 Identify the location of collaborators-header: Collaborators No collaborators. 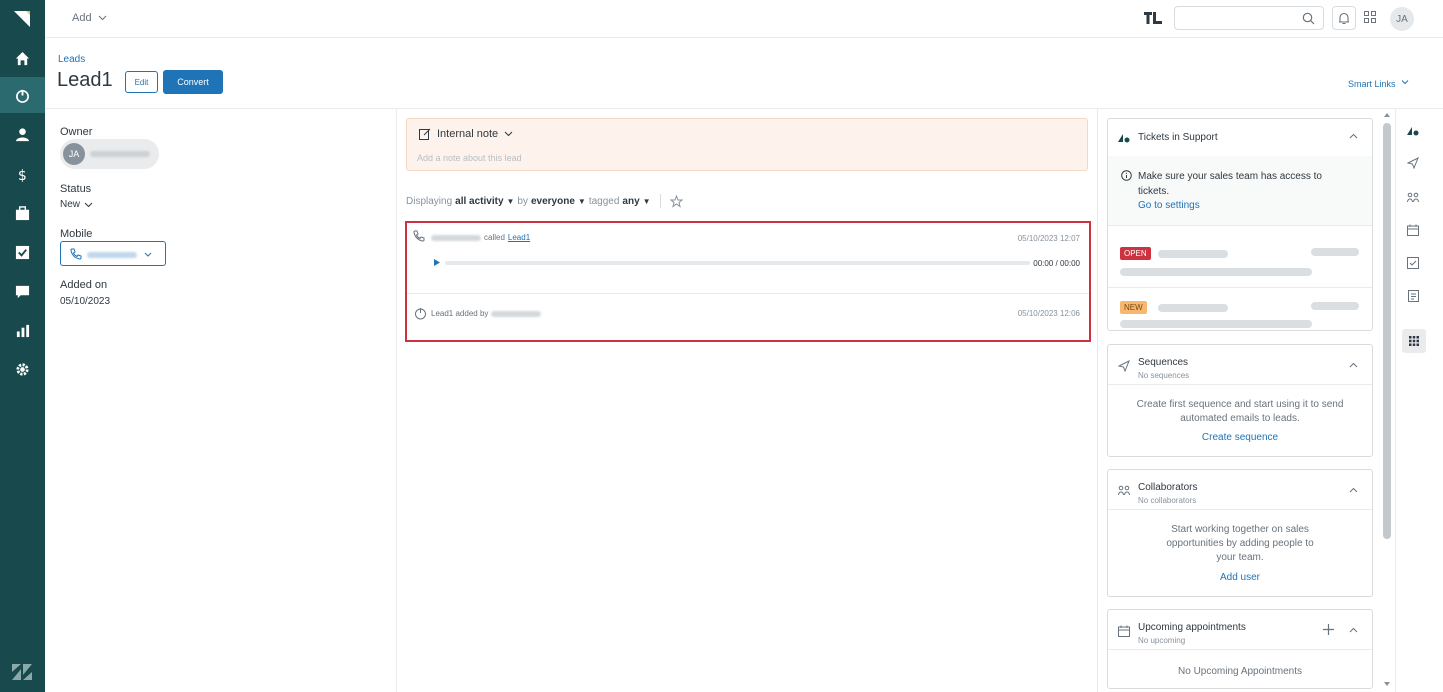
(1240, 490).